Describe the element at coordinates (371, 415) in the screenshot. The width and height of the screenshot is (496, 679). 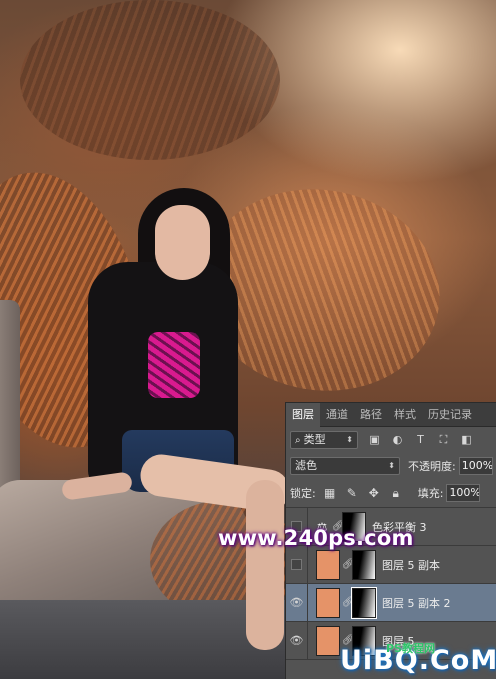
I see `tab-paths: 路径` at that location.